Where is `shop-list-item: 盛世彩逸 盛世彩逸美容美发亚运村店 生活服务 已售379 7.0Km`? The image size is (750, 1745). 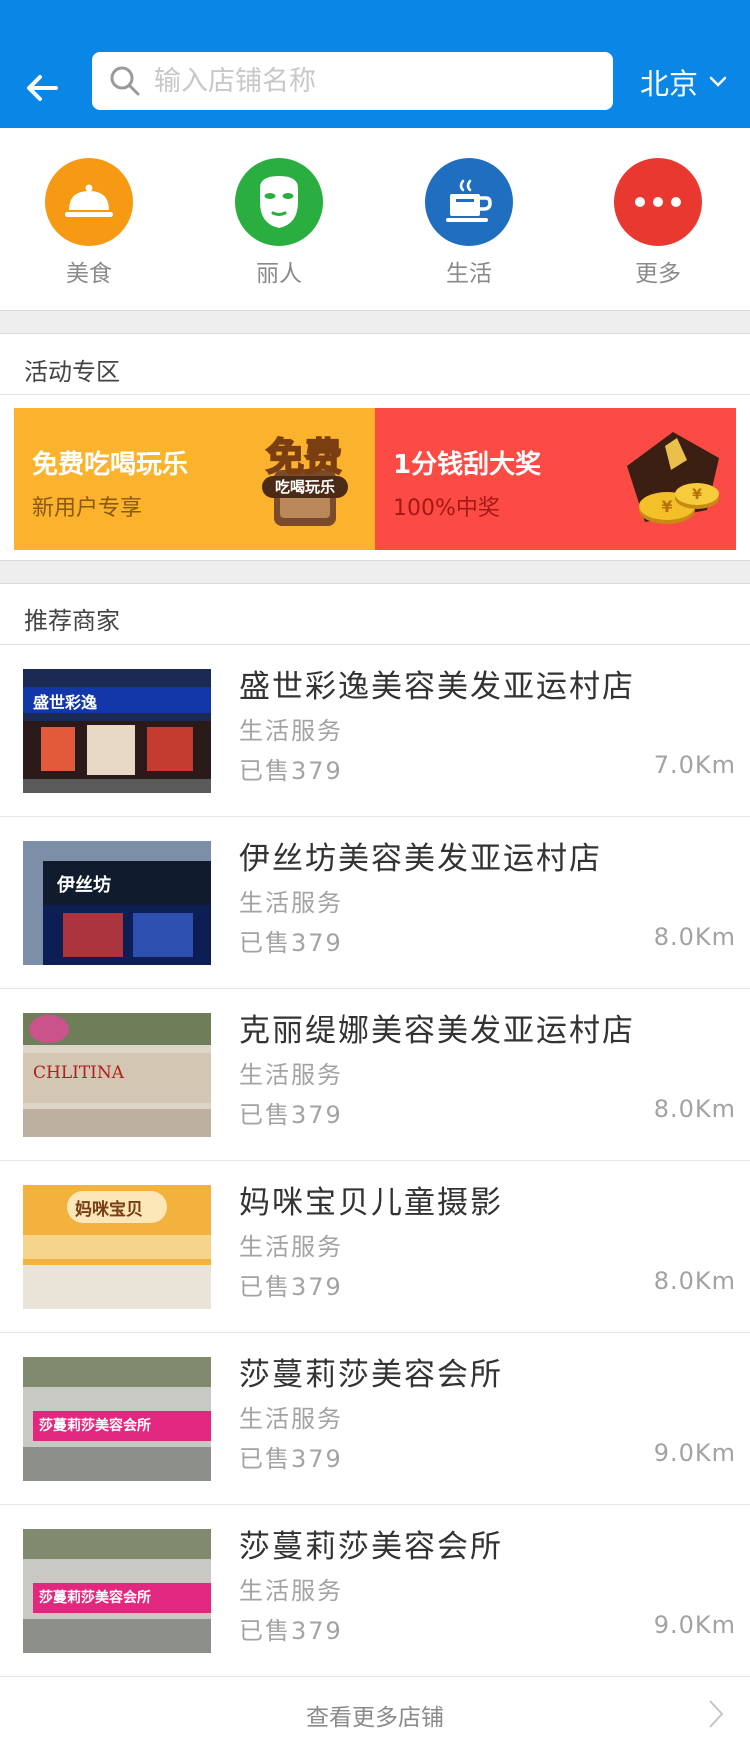 shop-list-item: 盛世彩逸 盛世彩逸美容美发亚运村店 生活服务 已售379 7.0Km is located at coordinates (375, 731).